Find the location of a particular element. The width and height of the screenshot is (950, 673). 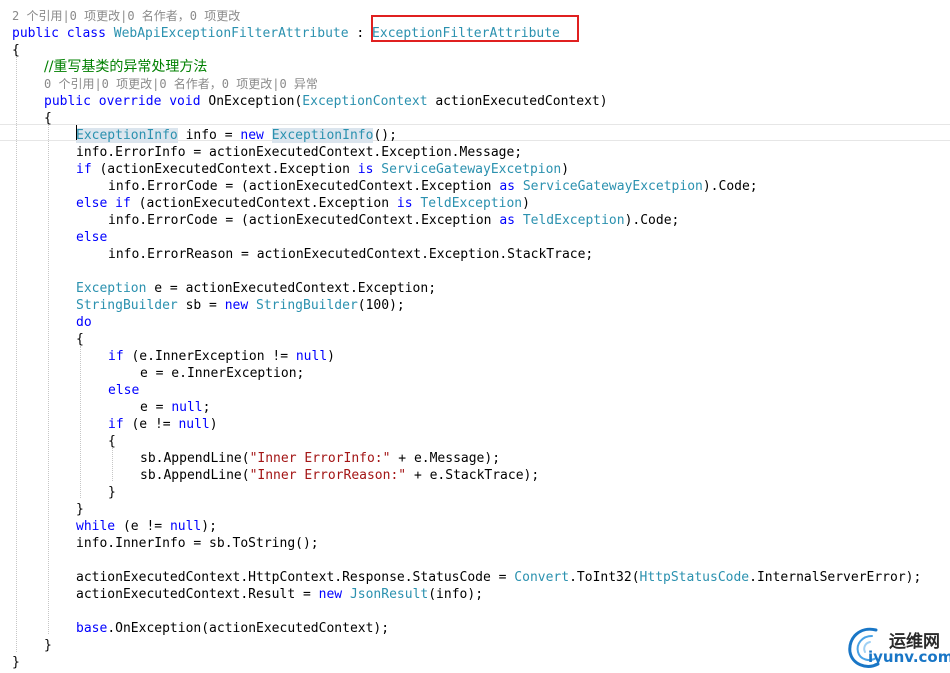

code-token: ServiceGatewayExcetpion is located at coordinates (471, 169).